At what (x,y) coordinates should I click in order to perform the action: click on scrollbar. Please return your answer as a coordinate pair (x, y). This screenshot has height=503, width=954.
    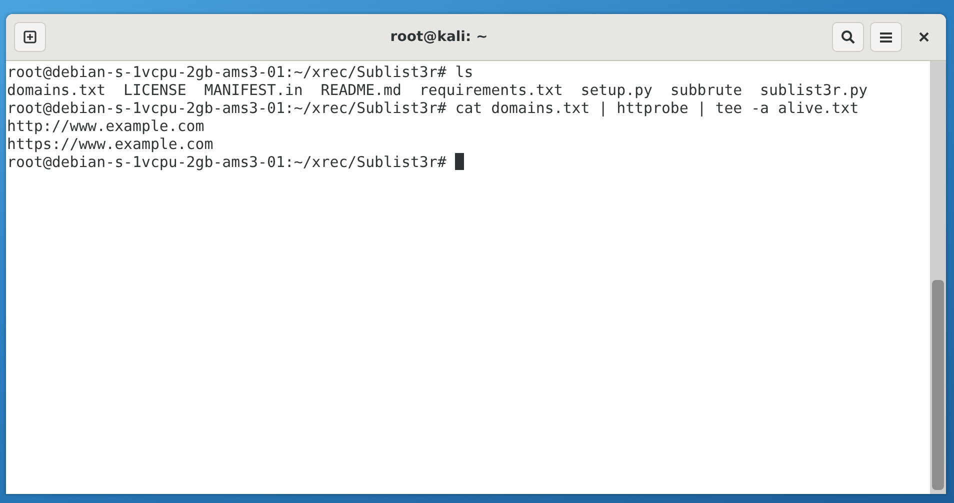
    Looking at the image, I should click on (938, 277).